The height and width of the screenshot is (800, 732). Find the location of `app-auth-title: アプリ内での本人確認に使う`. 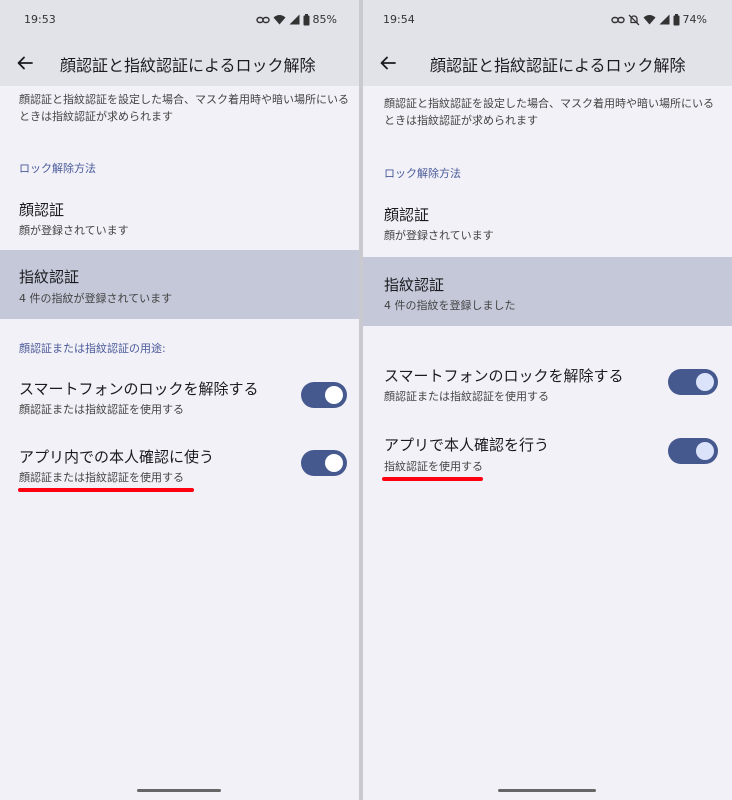

app-auth-title: アプリ内での本人確認に使う is located at coordinates (117, 457).